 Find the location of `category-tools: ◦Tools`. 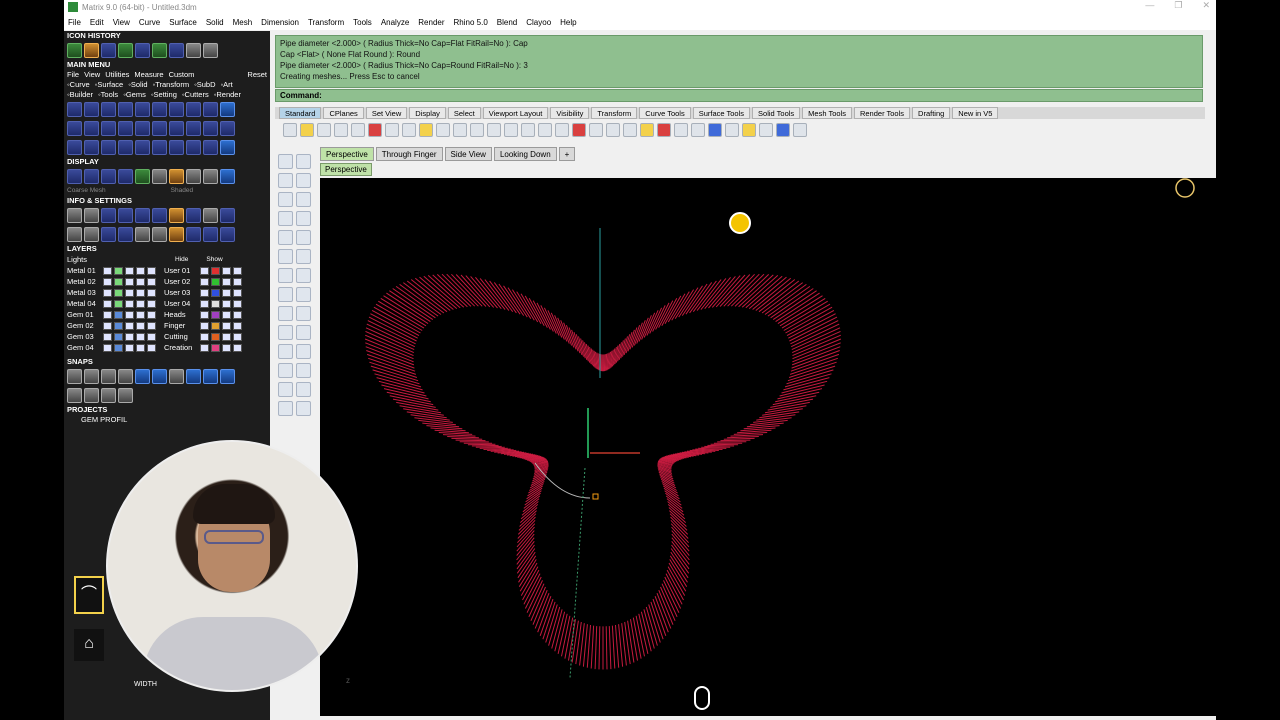

category-tools: ◦Tools is located at coordinates (108, 95).